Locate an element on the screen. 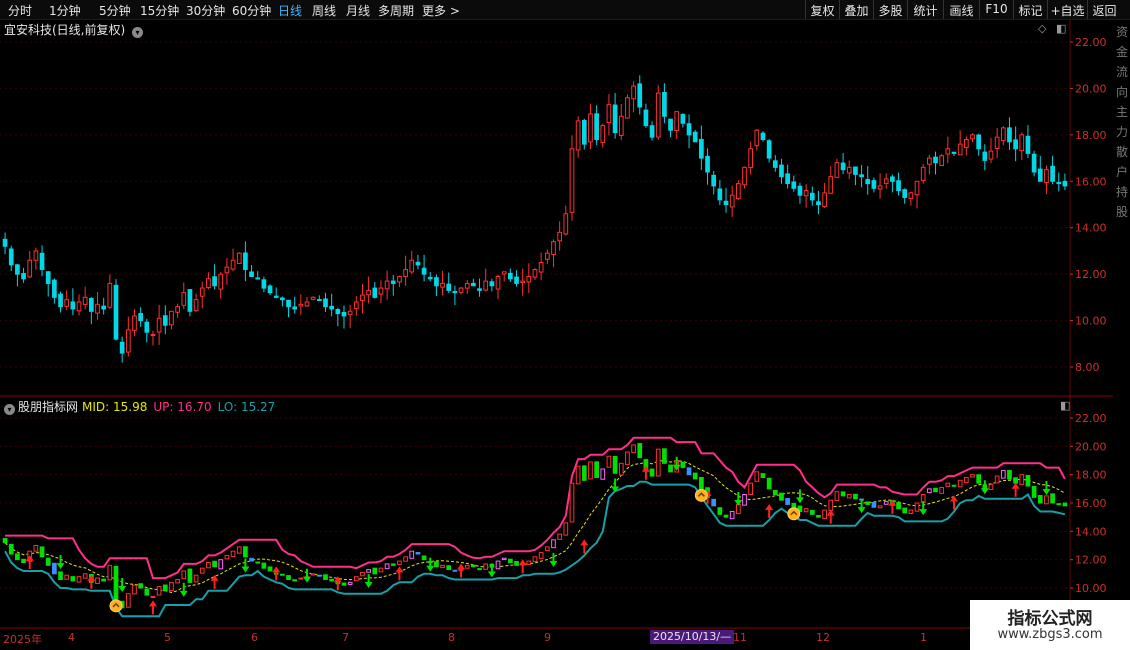 The image size is (1130, 650). indicator-header: ▾ 股朋指标网 MID: 15.98 UP: 16.70 LO: 15.27 is located at coordinates (142, 406).